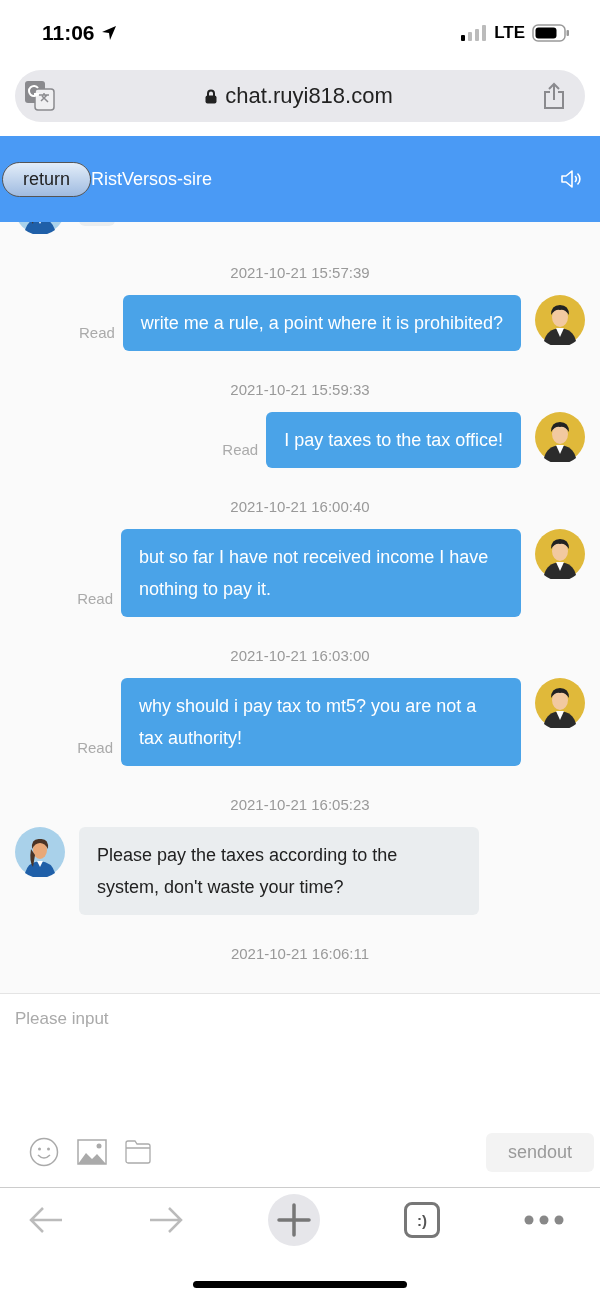  Describe the element at coordinates (393, 440) in the screenshot. I see `sent-message-bubble: I pay taxes to the tax office!` at that location.